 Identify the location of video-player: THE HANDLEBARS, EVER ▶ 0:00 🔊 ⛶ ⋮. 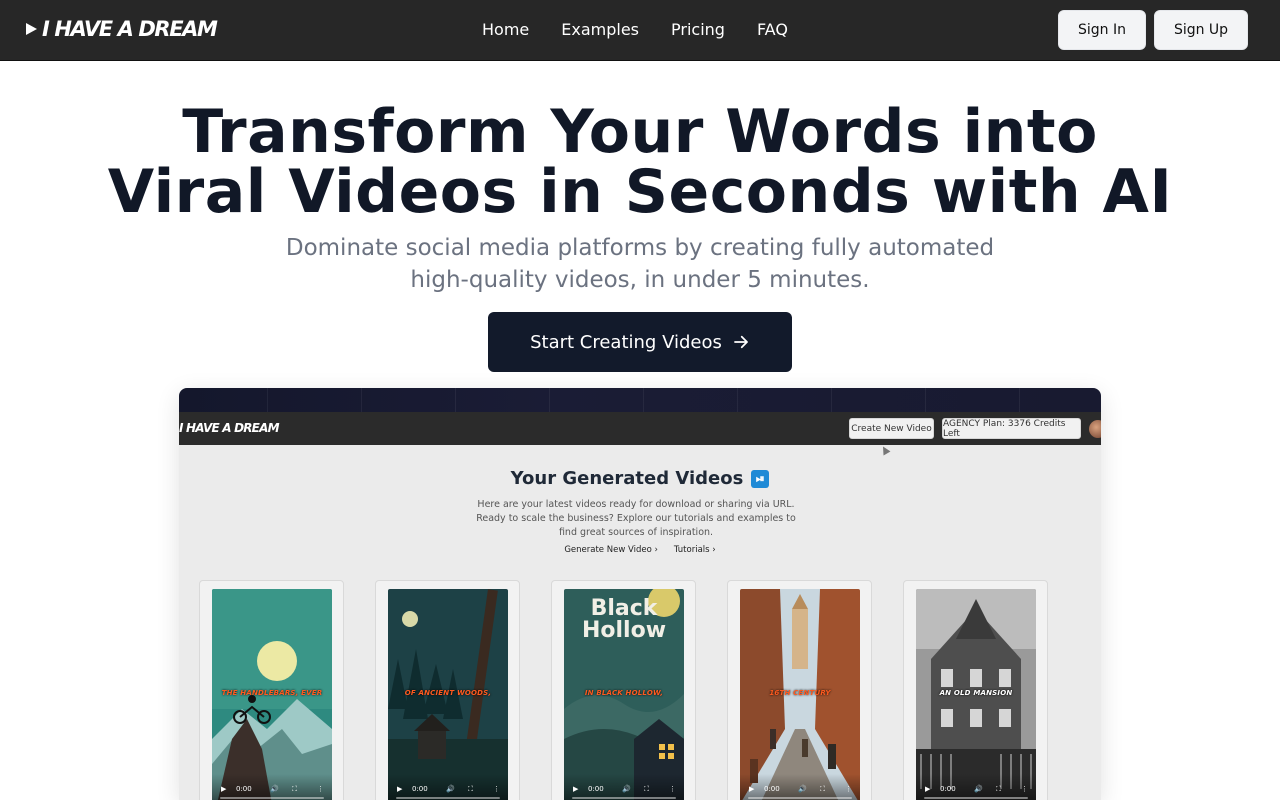
(272, 694).